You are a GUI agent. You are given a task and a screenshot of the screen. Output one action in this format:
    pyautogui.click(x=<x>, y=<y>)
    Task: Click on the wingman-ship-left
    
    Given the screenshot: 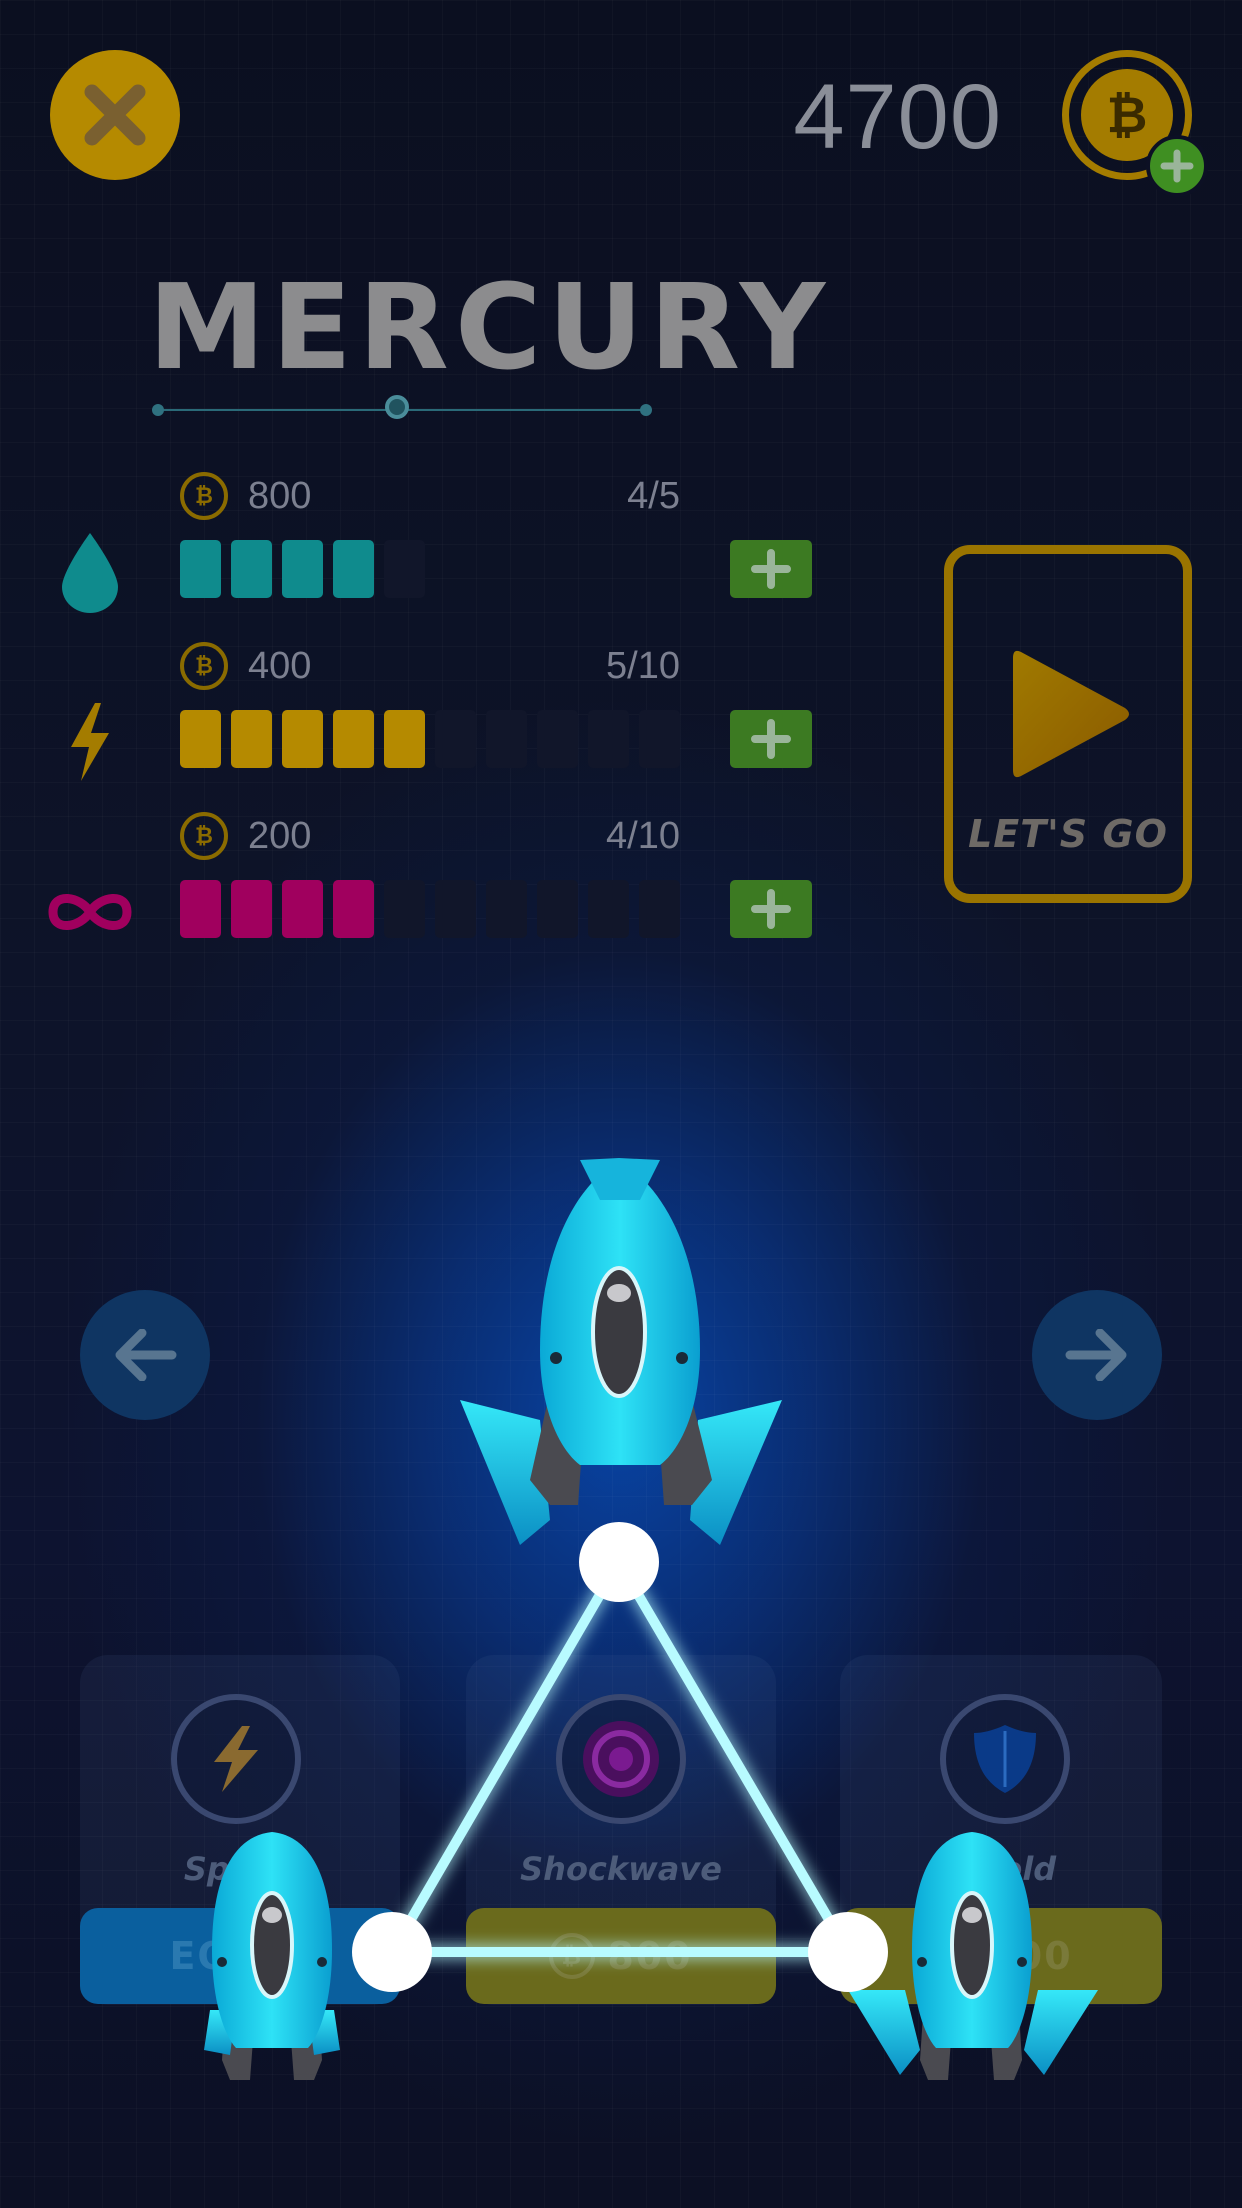 What is the action you would take?
    pyautogui.click(x=272, y=1956)
    